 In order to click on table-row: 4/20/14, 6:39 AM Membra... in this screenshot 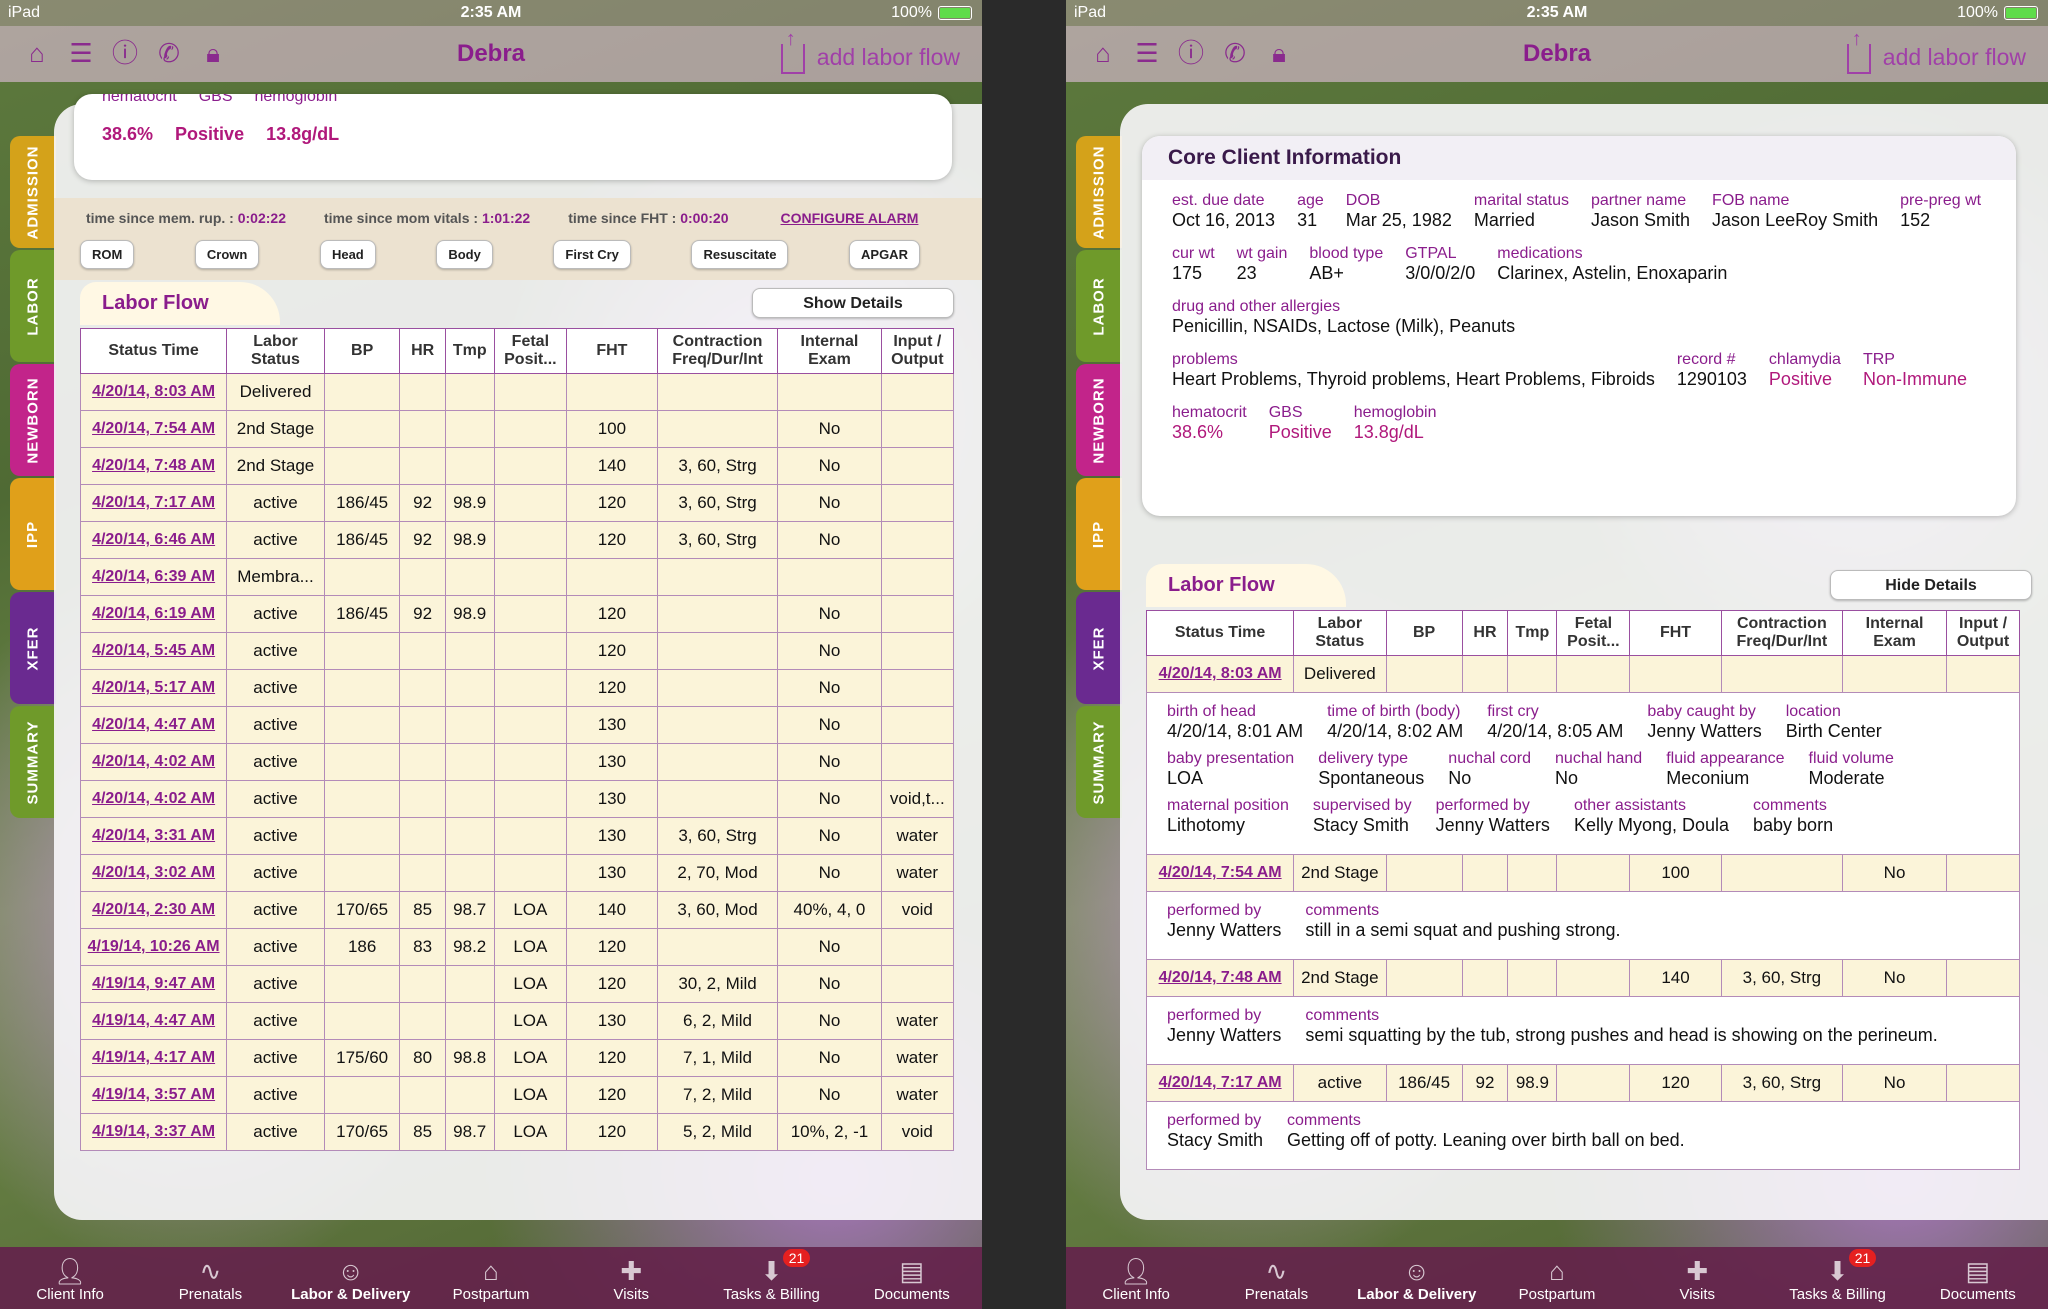, I will do `click(517, 577)`.